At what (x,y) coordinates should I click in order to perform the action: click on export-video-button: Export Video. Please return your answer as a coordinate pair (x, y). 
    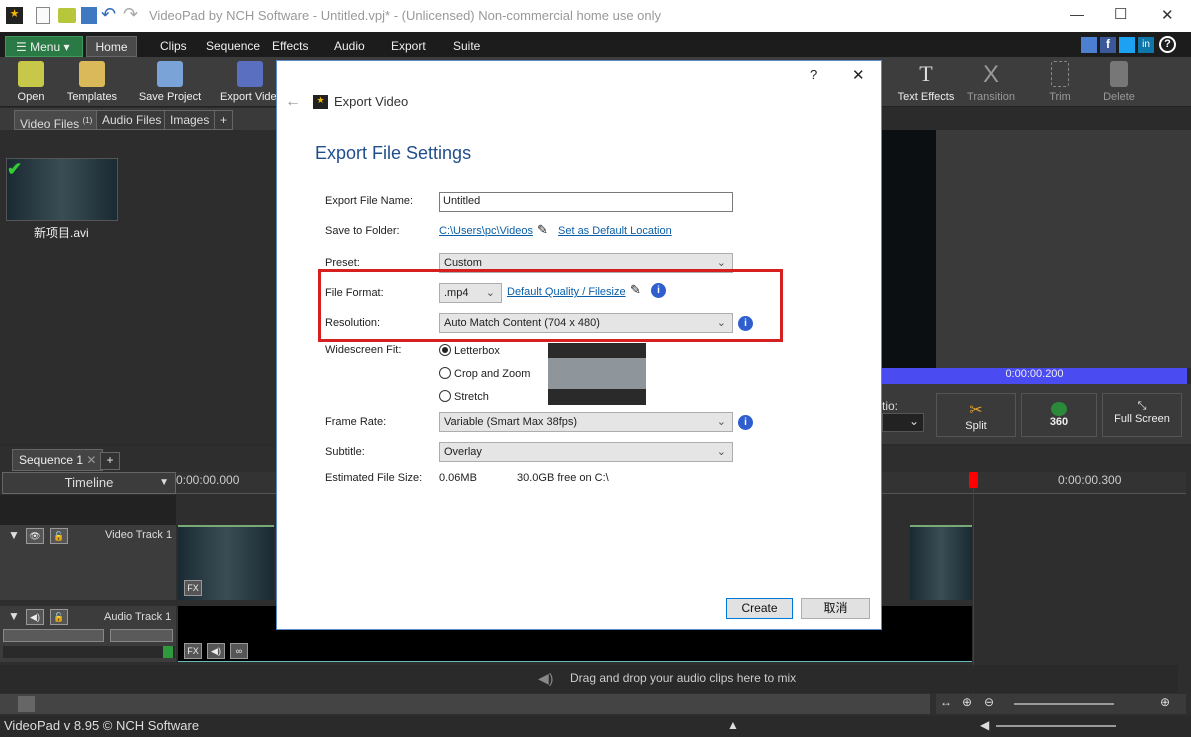
    Looking at the image, I should click on (250, 82).